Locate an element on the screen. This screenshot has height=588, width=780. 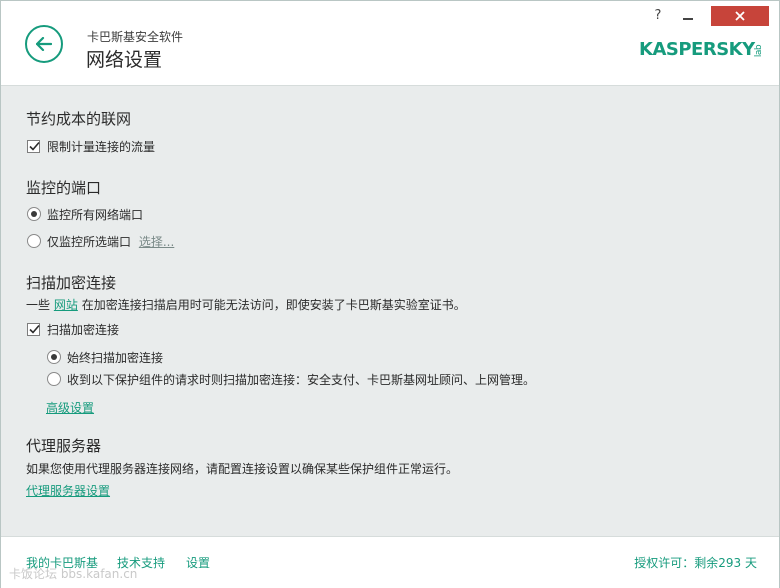
header: 卡巴斯基安全软件 网络设置 ? KASPERSKYlab is located at coordinates (390, 43).